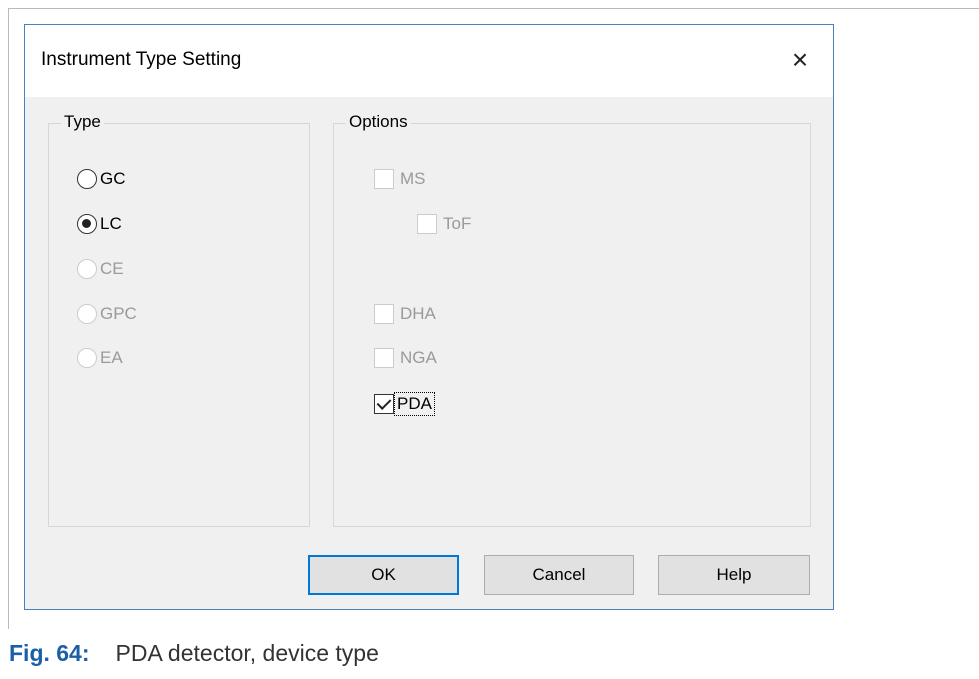 The height and width of the screenshot is (679, 979). Describe the element at coordinates (413, 178) in the screenshot. I see `checkbox-ms-label: MS` at that location.